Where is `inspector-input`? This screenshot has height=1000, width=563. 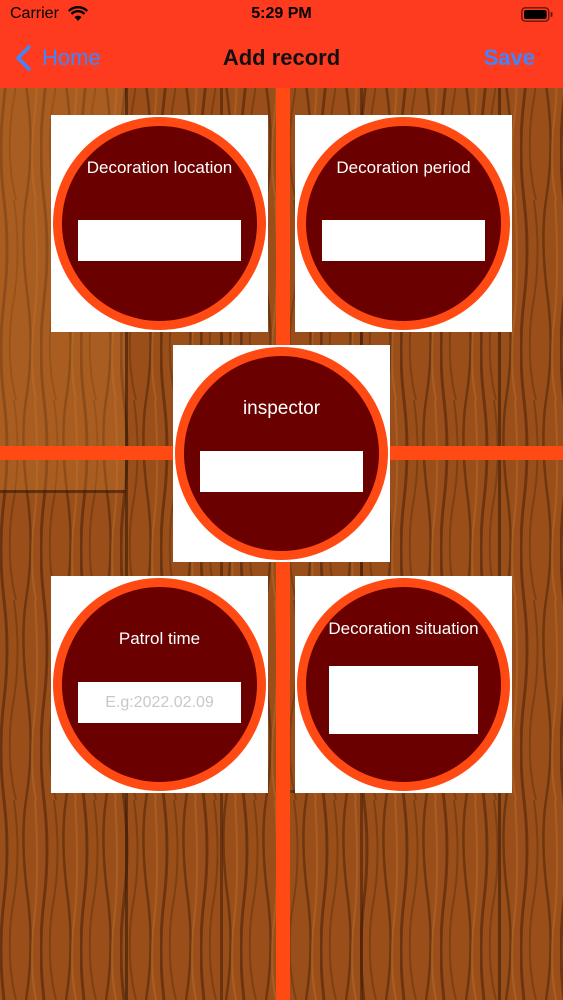
inspector-input is located at coordinates (281, 471).